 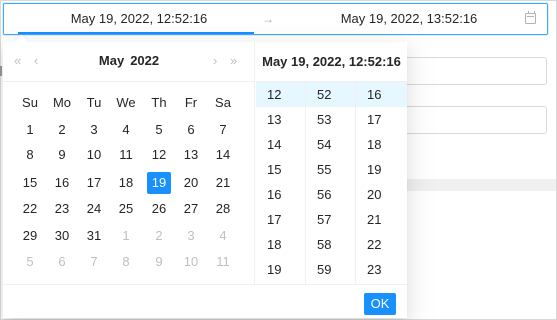 I want to click on month-selector: May, so click(x=111, y=60).